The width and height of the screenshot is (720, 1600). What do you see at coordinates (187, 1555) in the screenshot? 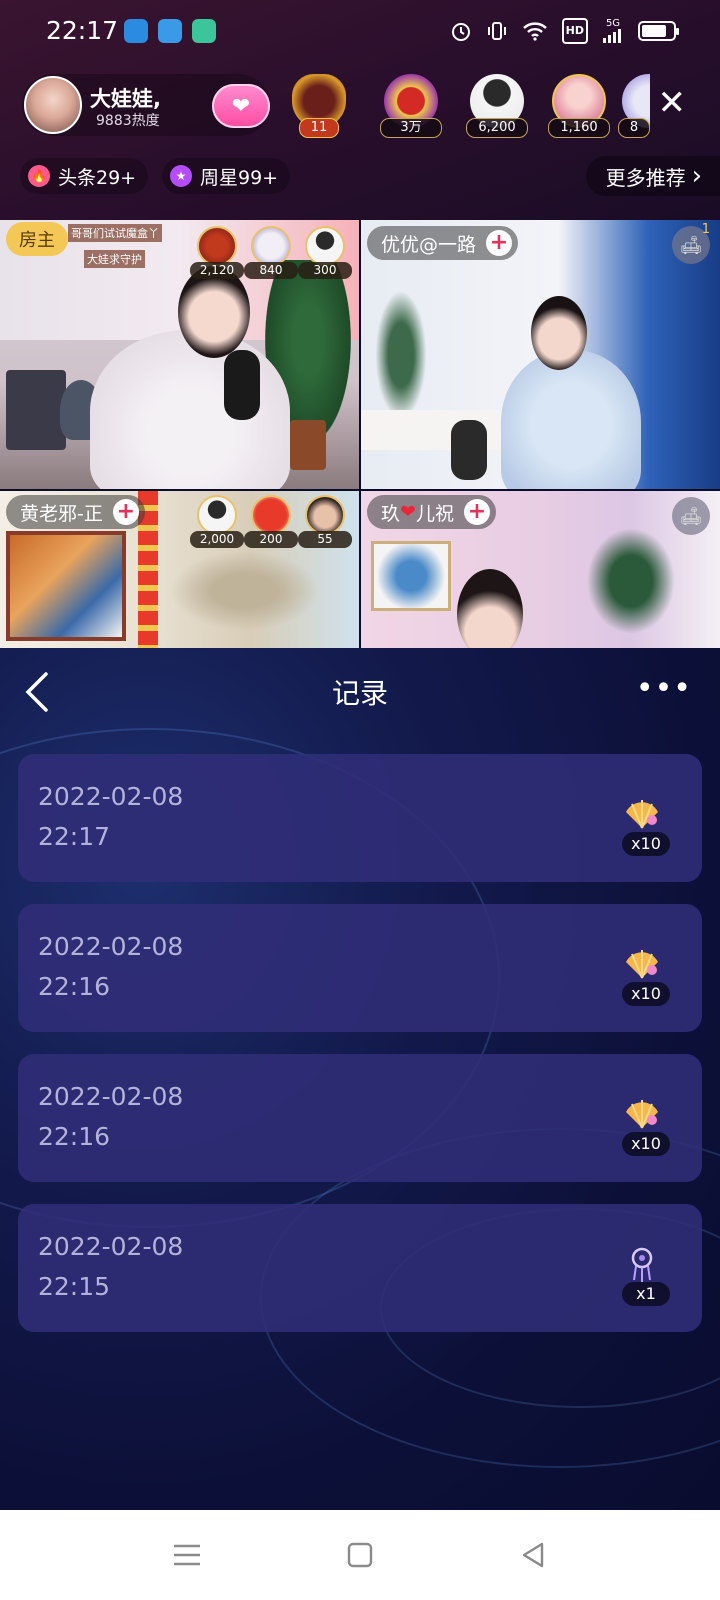
I see `menu-icon` at bounding box center [187, 1555].